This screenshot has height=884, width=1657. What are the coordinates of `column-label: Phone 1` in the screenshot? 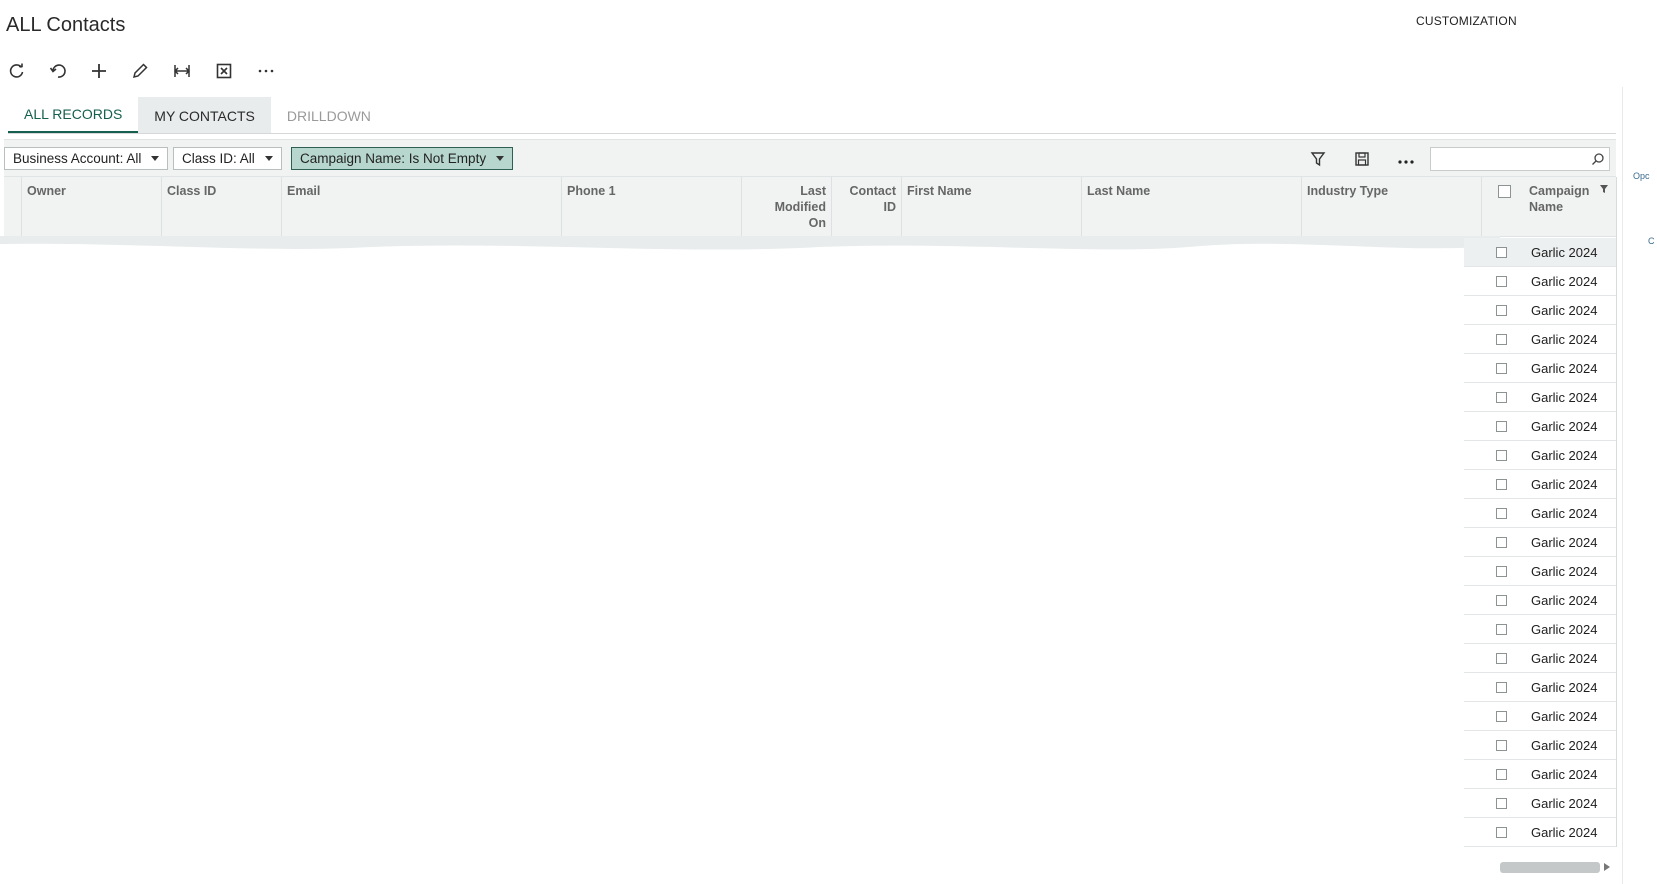 It's located at (591, 191).